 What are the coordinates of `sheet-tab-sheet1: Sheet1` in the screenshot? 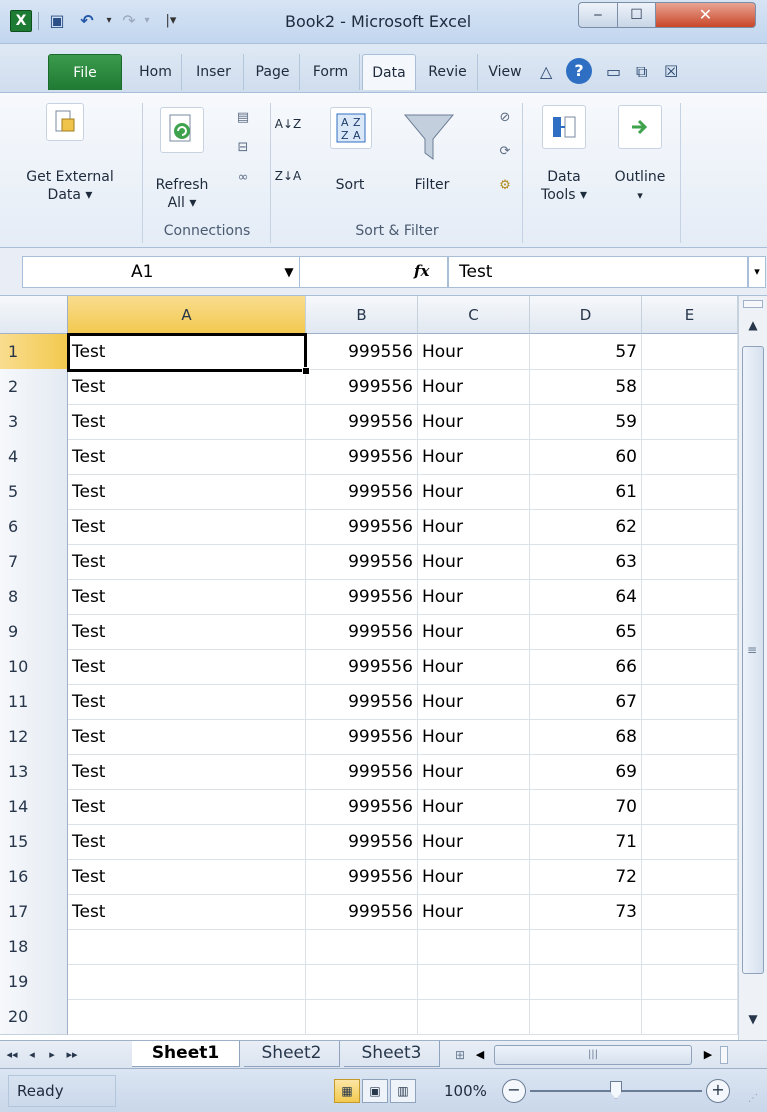 It's located at (186, 1054).